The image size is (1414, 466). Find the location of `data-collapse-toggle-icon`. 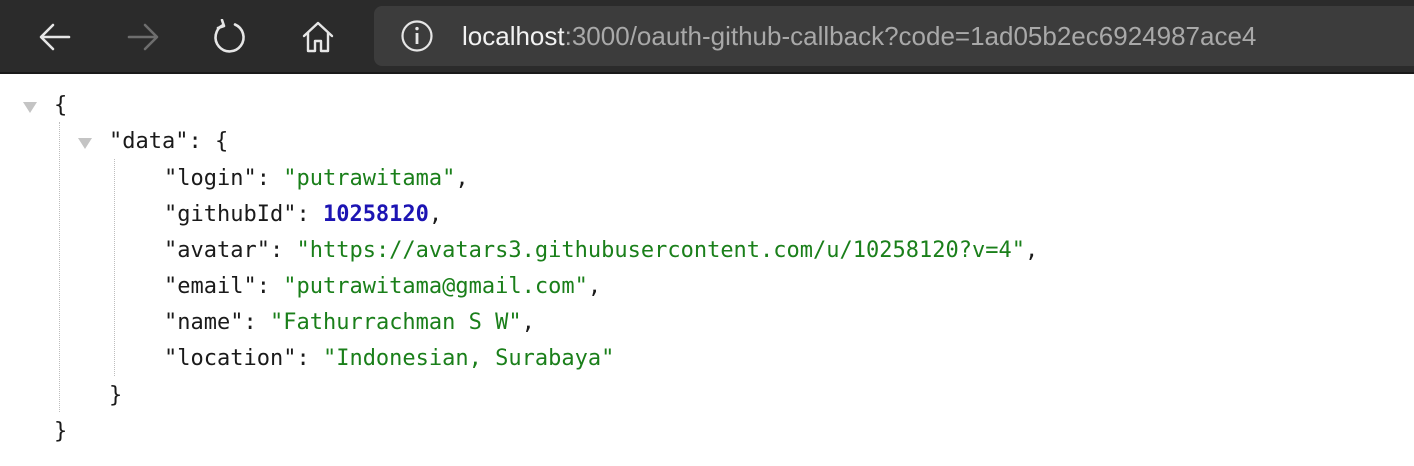

data-collapse-toggle-icon is located at coordinates (85, 143).